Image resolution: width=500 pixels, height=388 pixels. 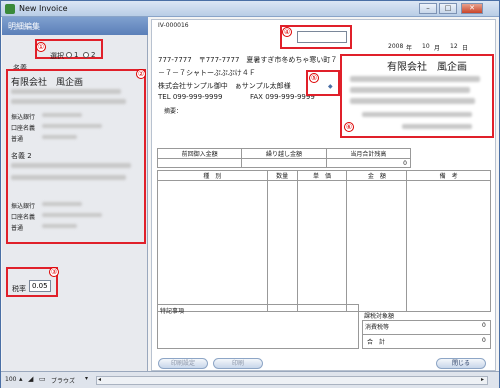 I want to click on tax-total-box: 消費税等 0 合 計 0, so click(x=426, y=334).